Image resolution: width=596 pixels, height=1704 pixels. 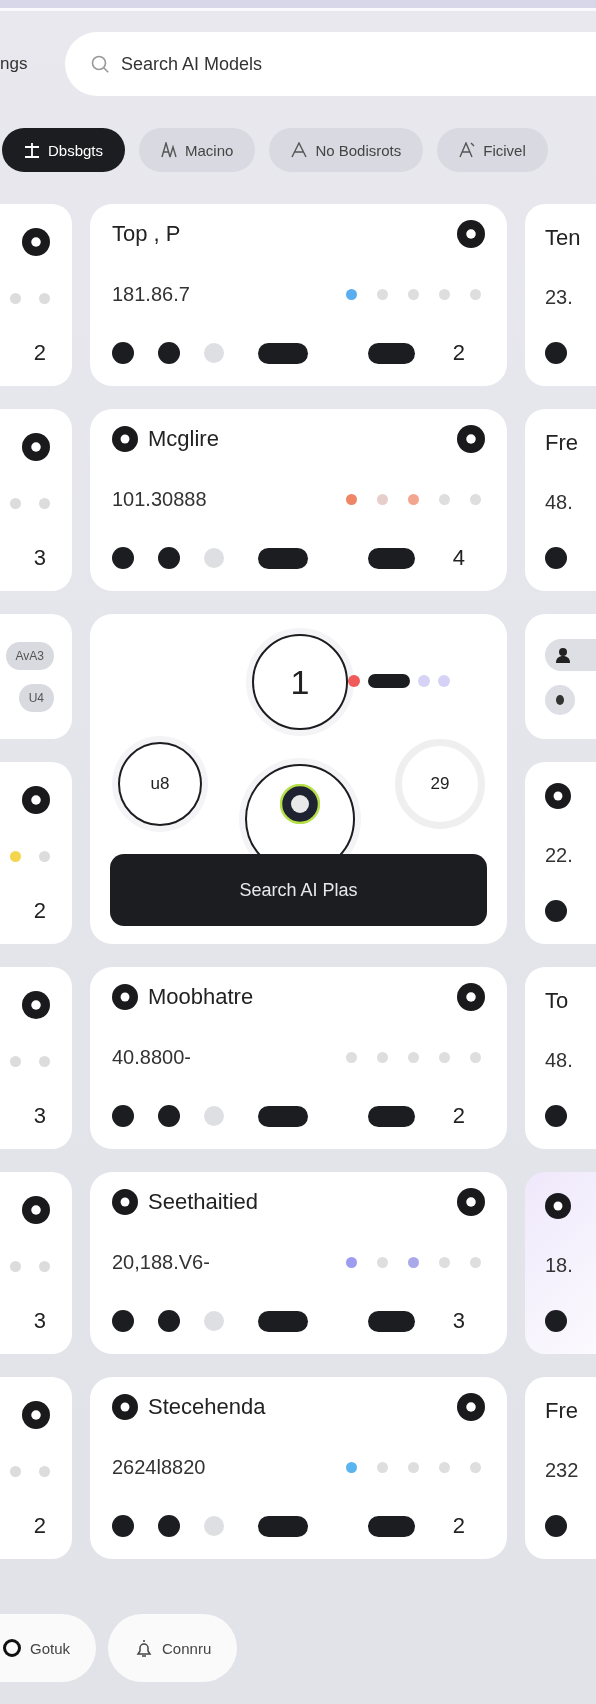 I want to click on metric-value: 20,188.V6-, so click(x=161, y=1262).